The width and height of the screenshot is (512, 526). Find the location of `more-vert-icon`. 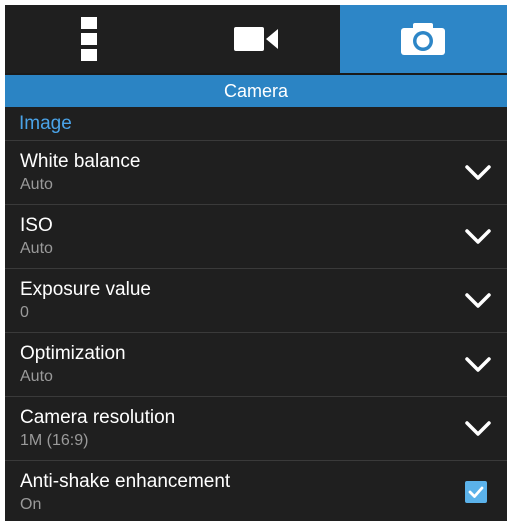

more-vert-icon is located at coordinates (88, 39).